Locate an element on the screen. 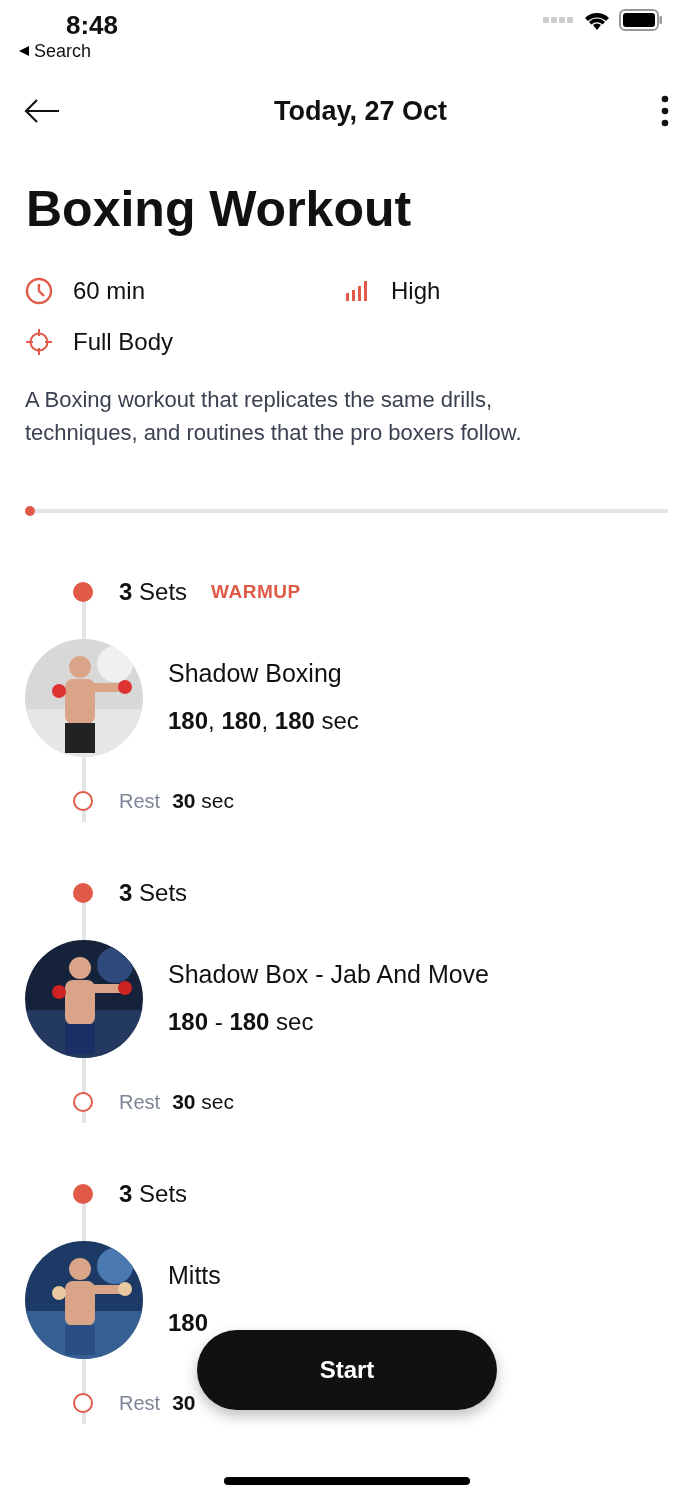 Image resolution: width=693 pixels, height=1500 pixels. workout-title: Boxing Workout is located at coordinates (219, 209).